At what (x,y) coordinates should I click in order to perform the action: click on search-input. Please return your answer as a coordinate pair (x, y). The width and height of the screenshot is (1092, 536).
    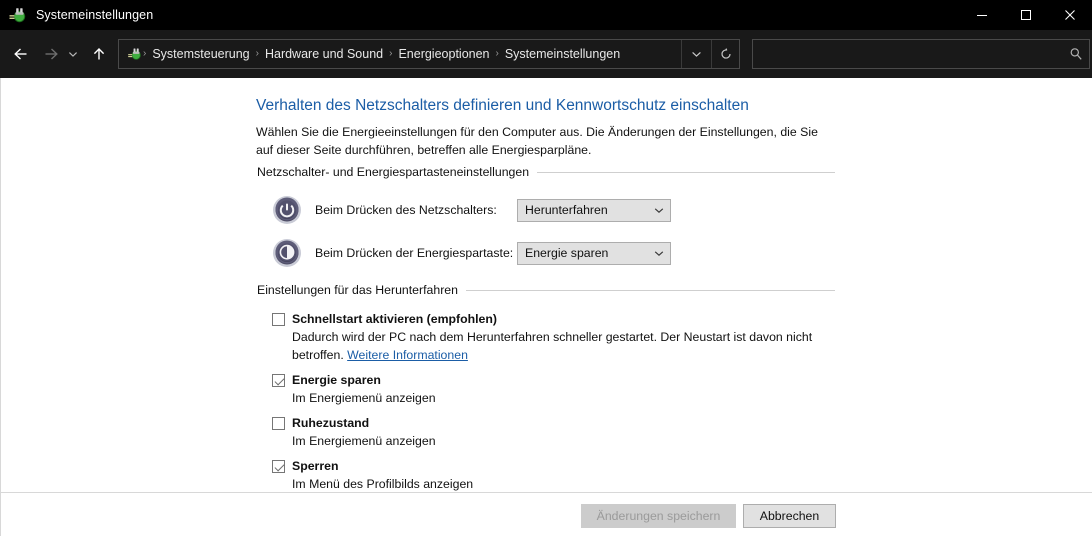
    Looking at the image, I should click on (908, 54).